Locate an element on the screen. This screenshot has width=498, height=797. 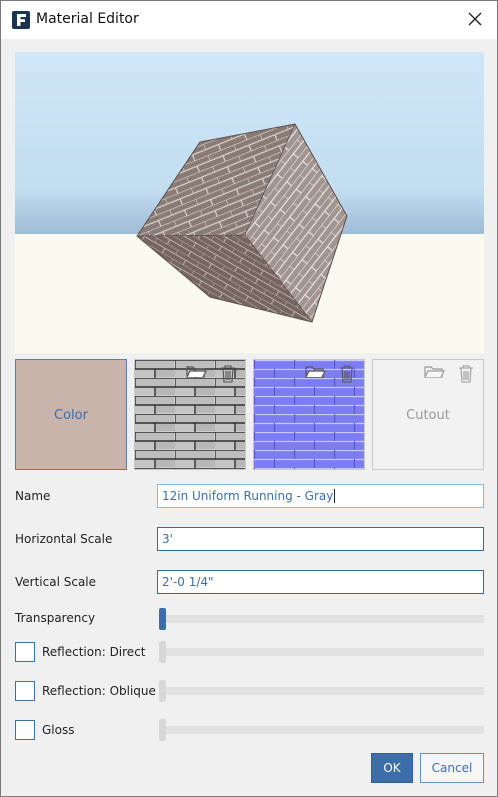
cancel-button: Cancel is located at coordinates (452, 768).